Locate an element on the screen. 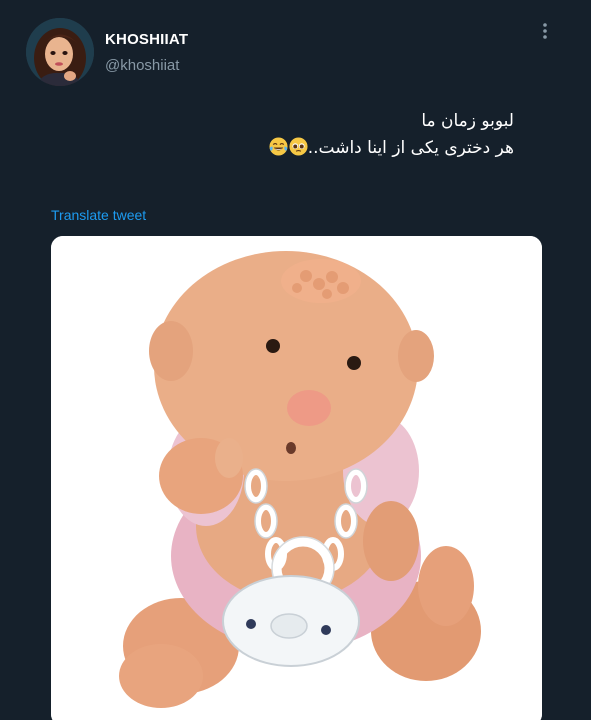 The image size is (591, 720). pleading-face-emoji is located at coordinates (298, 146).